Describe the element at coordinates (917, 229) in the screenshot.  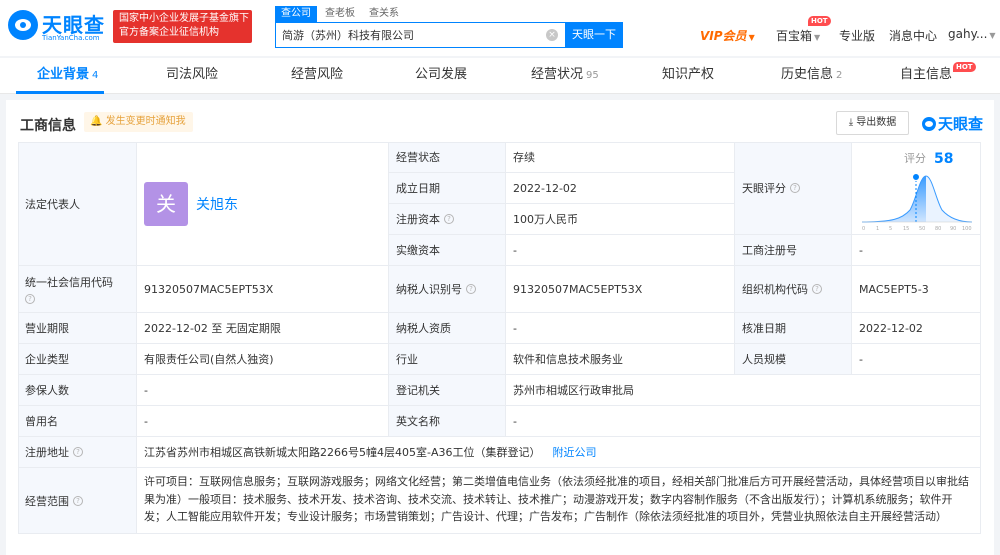
I see `score-ticks: 0 1 5 15 50 80 90 100` at that location.